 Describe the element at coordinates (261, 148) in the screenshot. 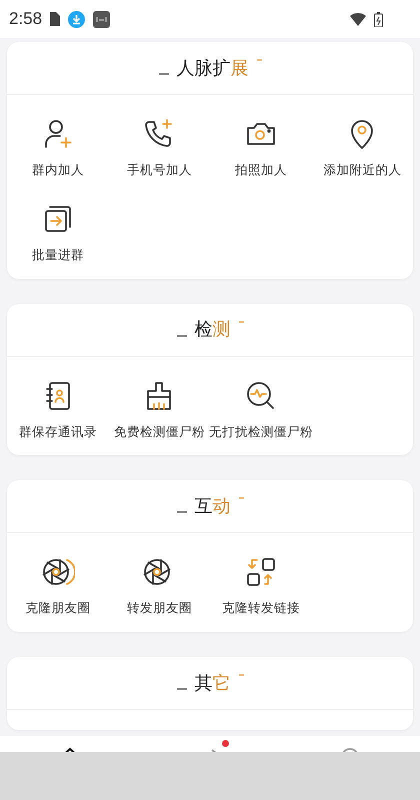

I see `feature-item: 拍照加人` at that location.